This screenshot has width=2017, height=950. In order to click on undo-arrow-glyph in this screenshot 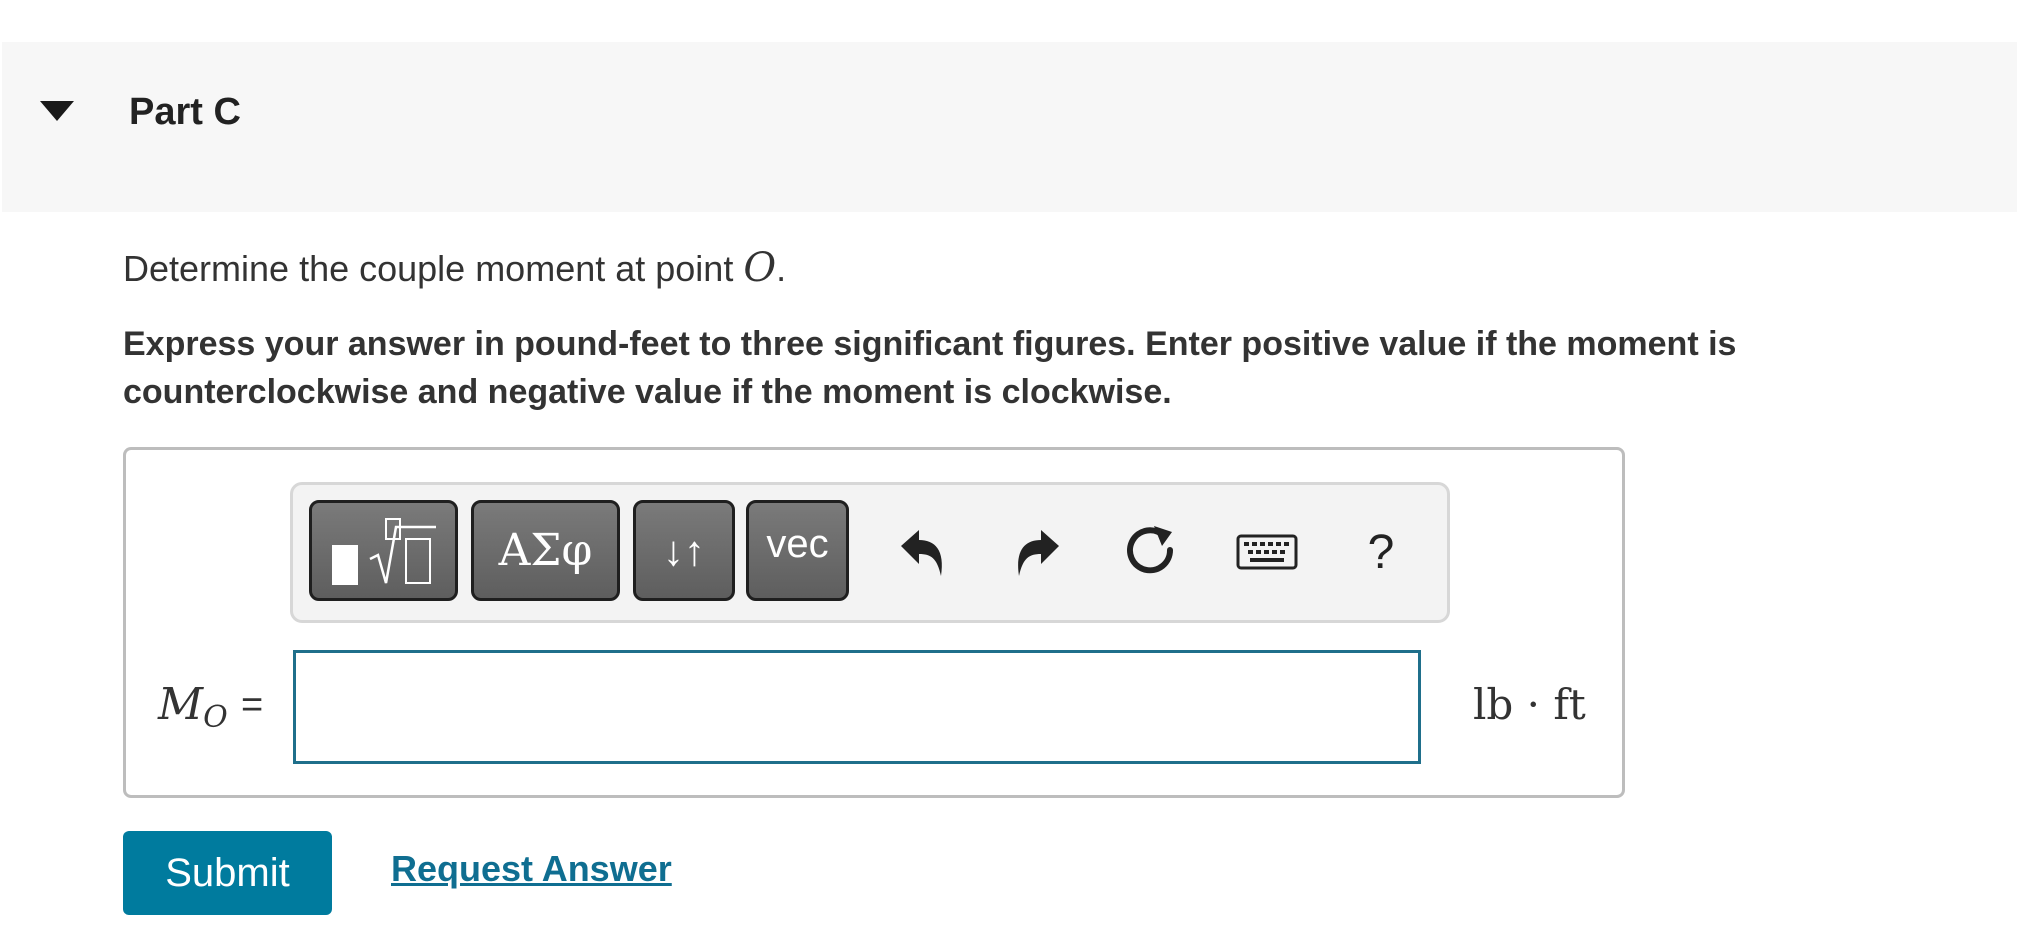, I will do `click(921, 553)`.